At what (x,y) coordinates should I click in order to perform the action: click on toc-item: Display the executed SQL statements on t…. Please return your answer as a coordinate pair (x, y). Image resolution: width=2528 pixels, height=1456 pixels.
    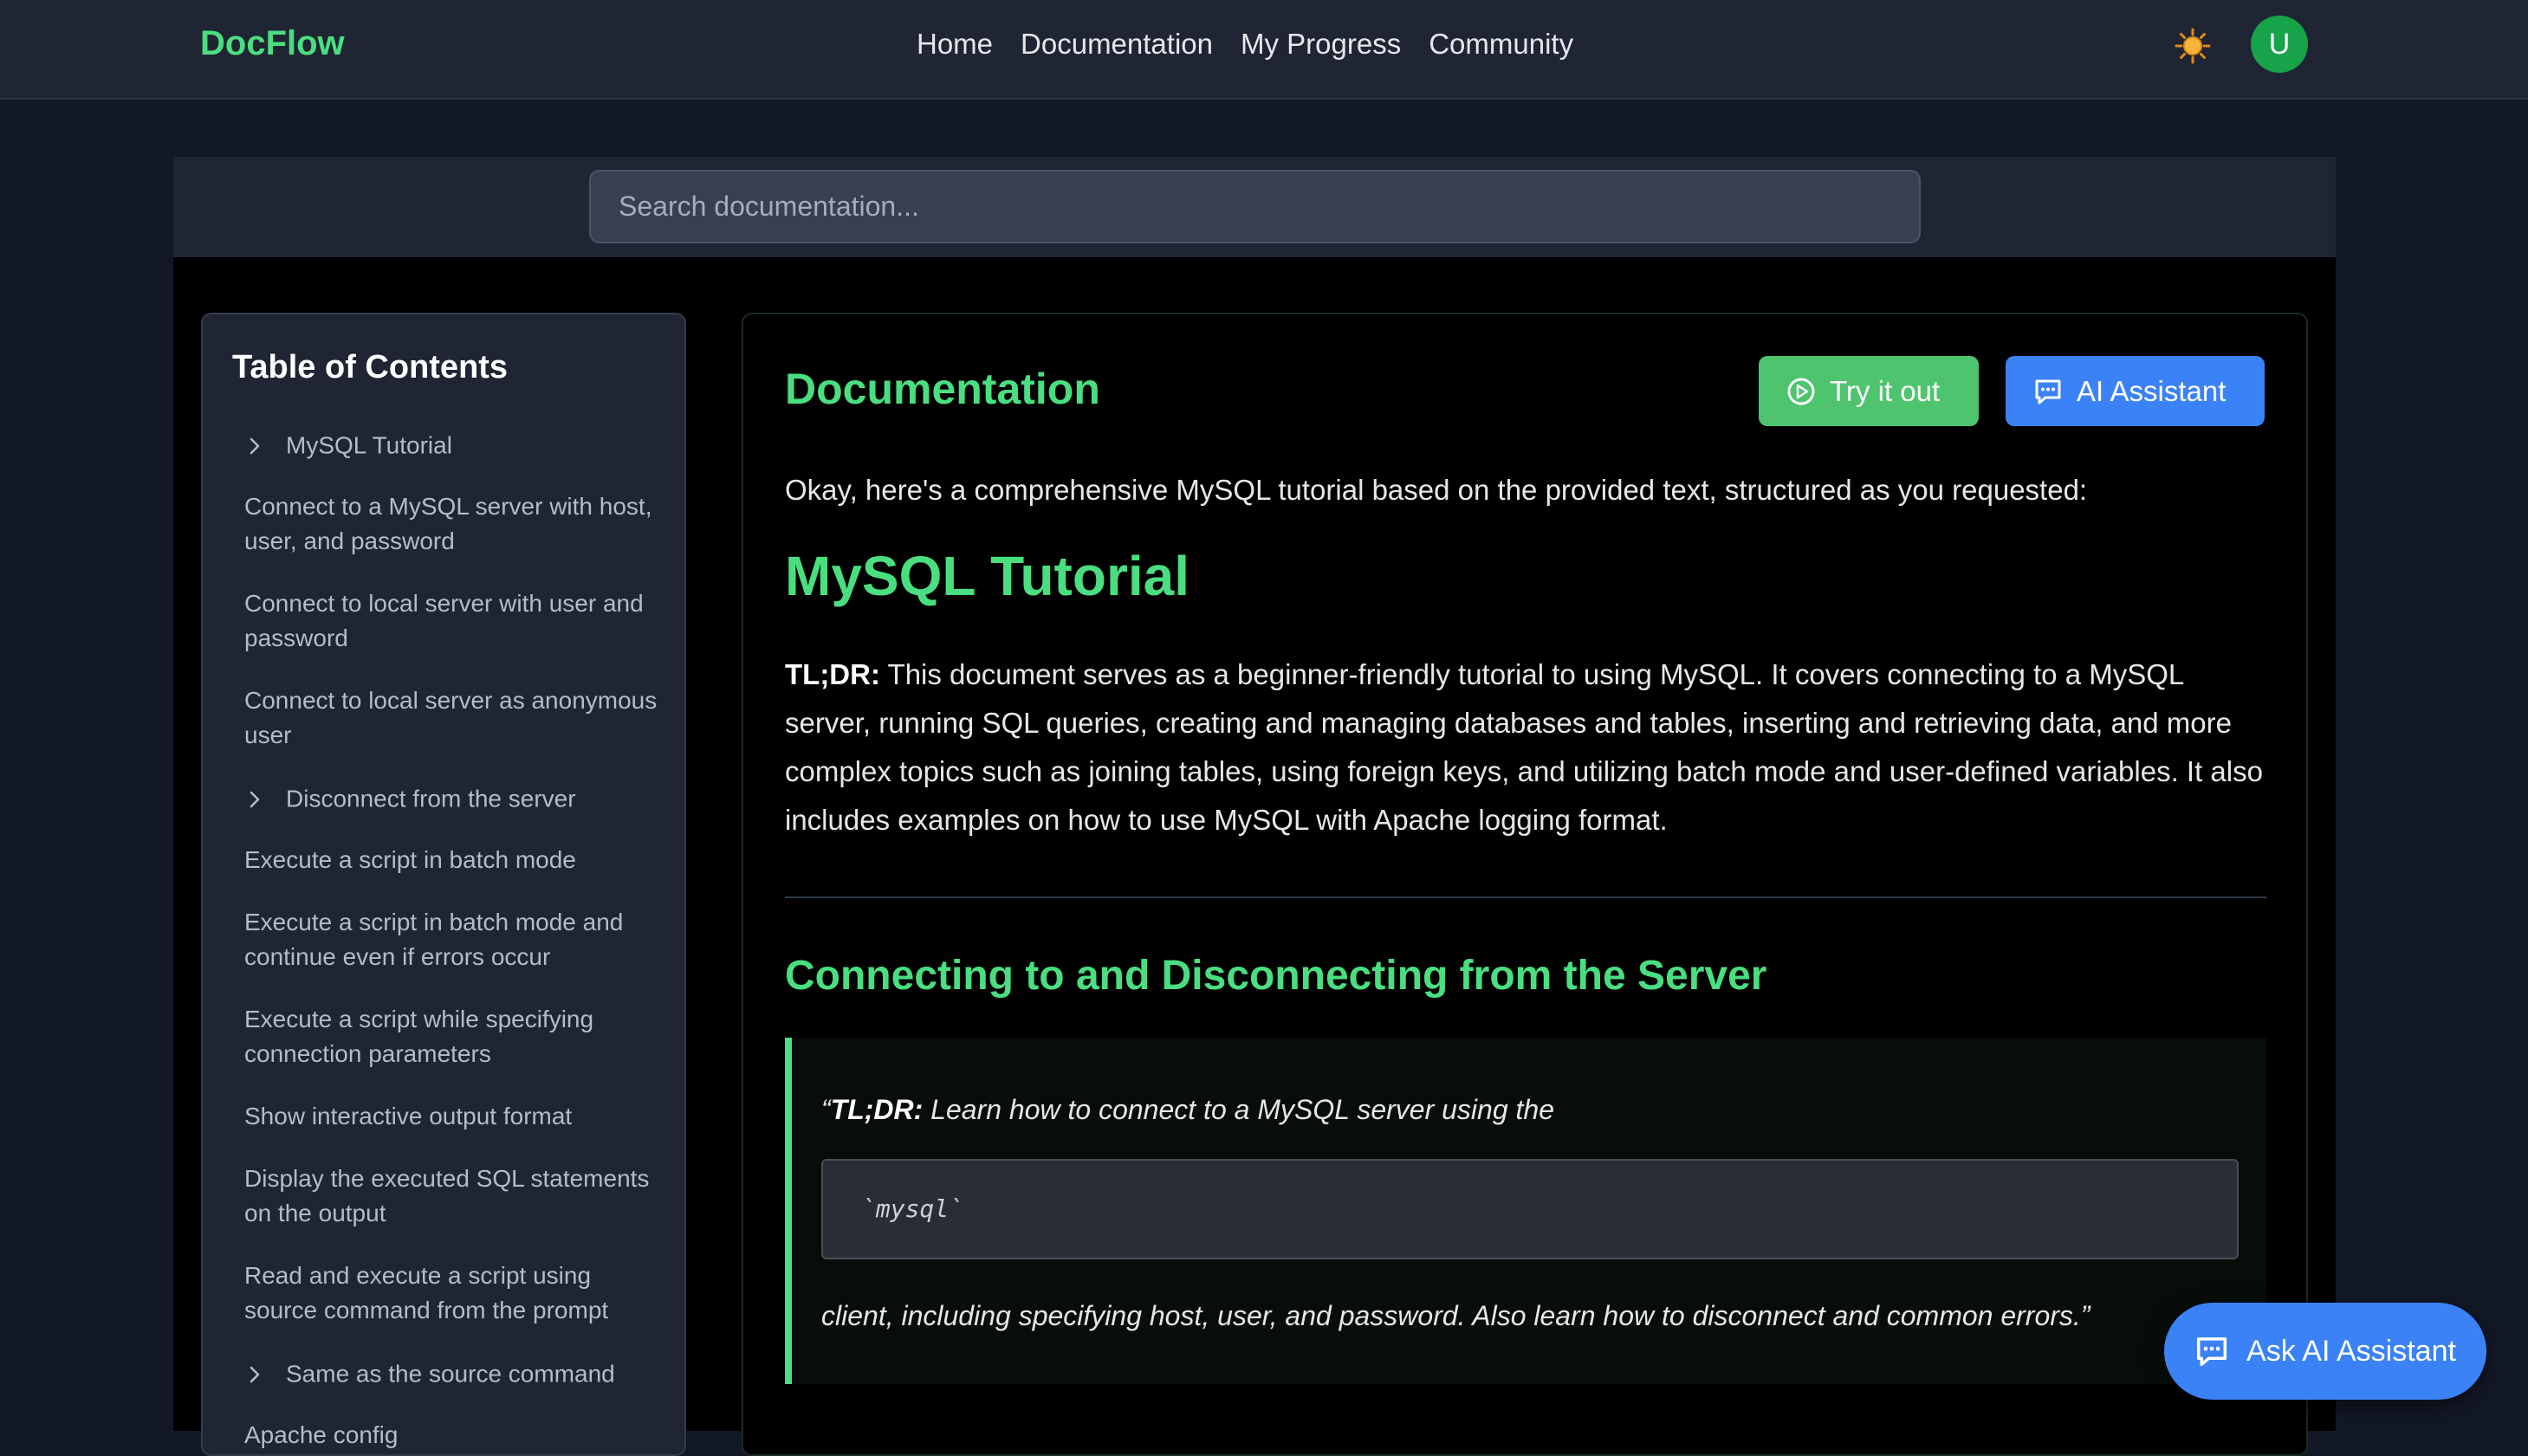
    Looking at the image, I should click on (452, 1196).